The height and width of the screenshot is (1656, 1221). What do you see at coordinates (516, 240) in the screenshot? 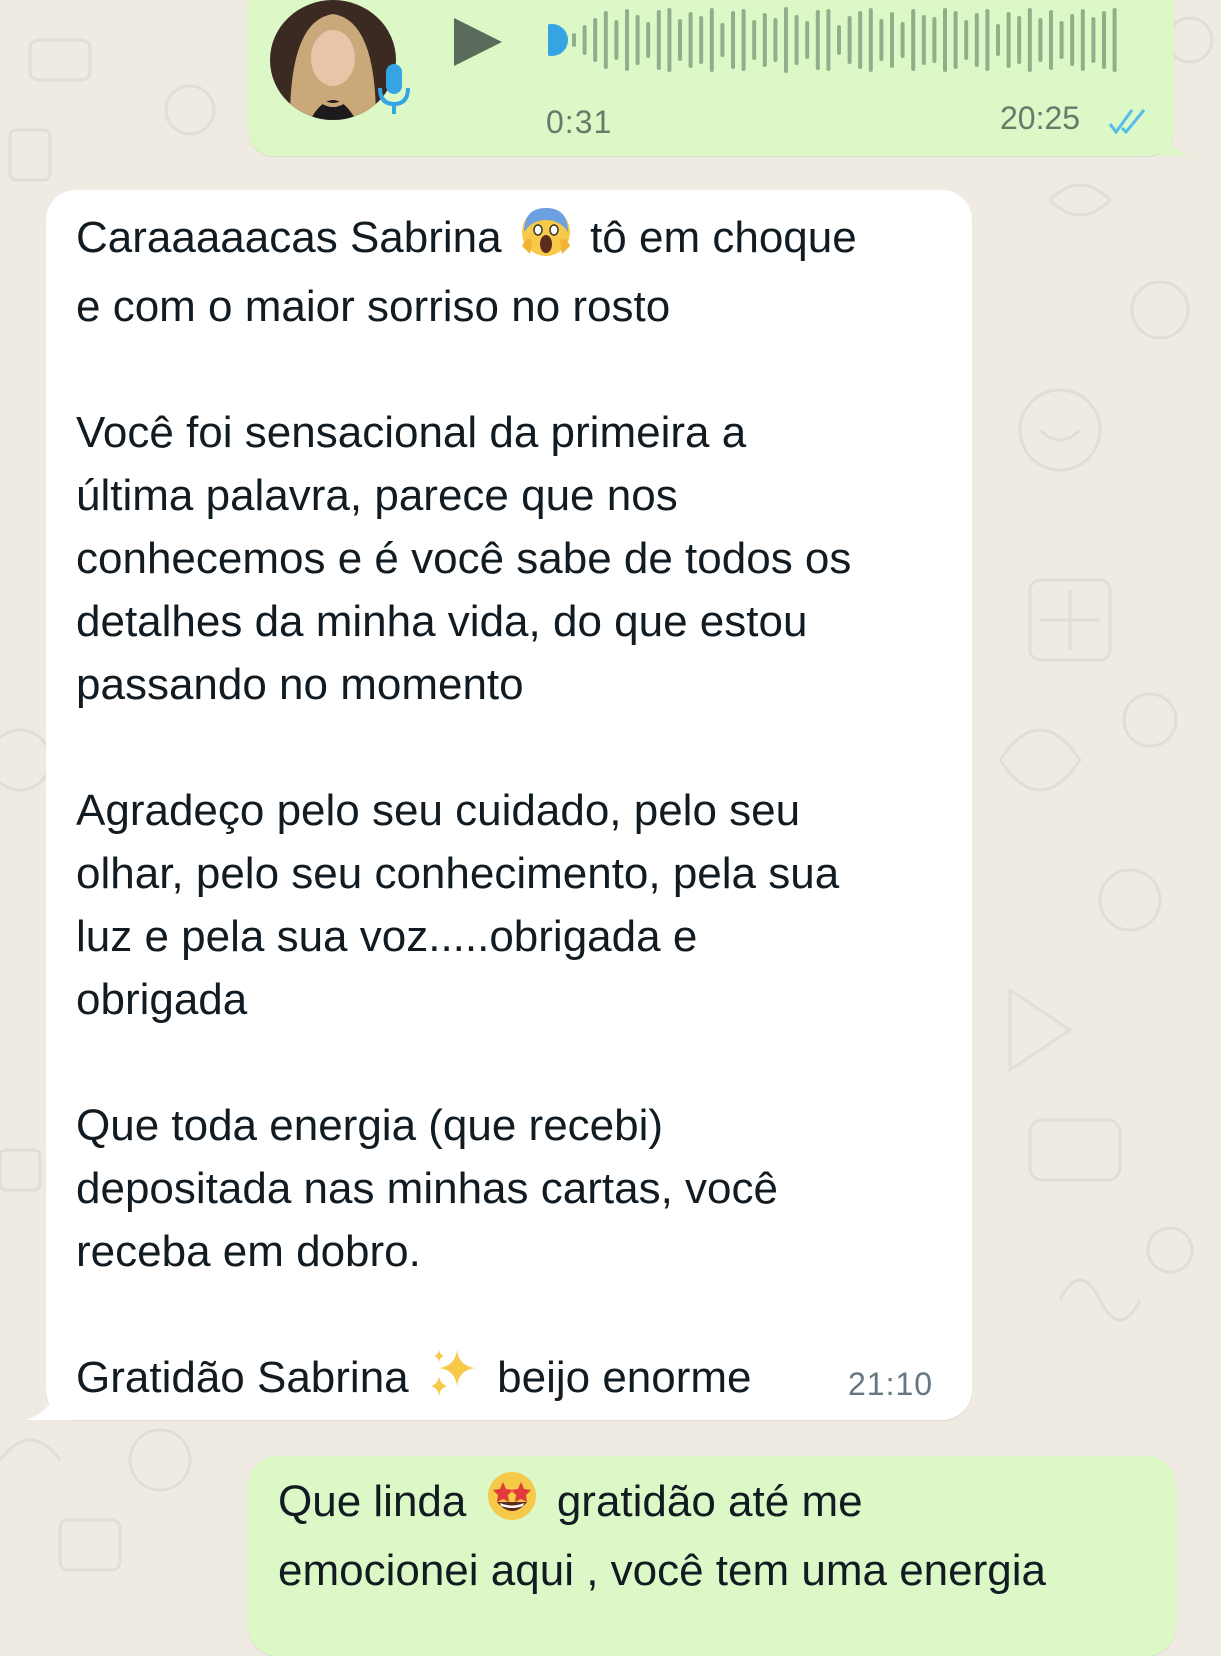
I see `message-line: Caraaaaacas Sabrina tô em choque` at bounding box center [516, 240].